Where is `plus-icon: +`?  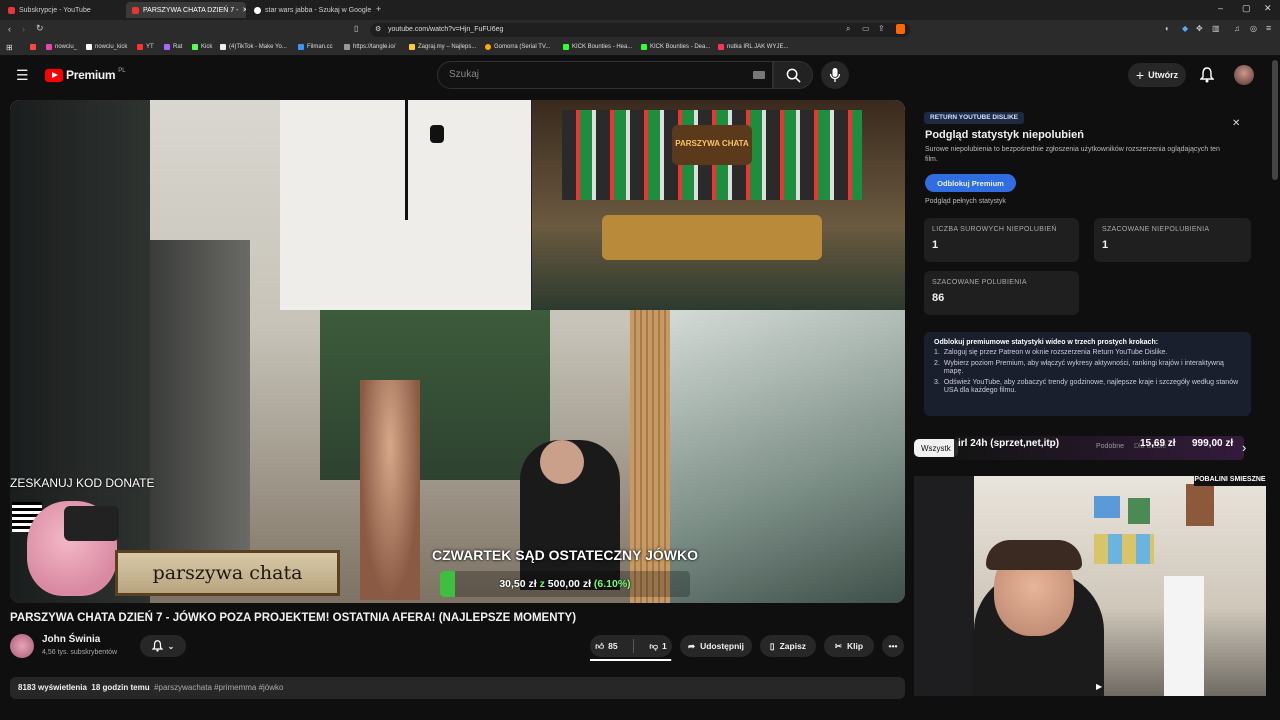 plus-icon: + is located at coordinates (1140, 75).